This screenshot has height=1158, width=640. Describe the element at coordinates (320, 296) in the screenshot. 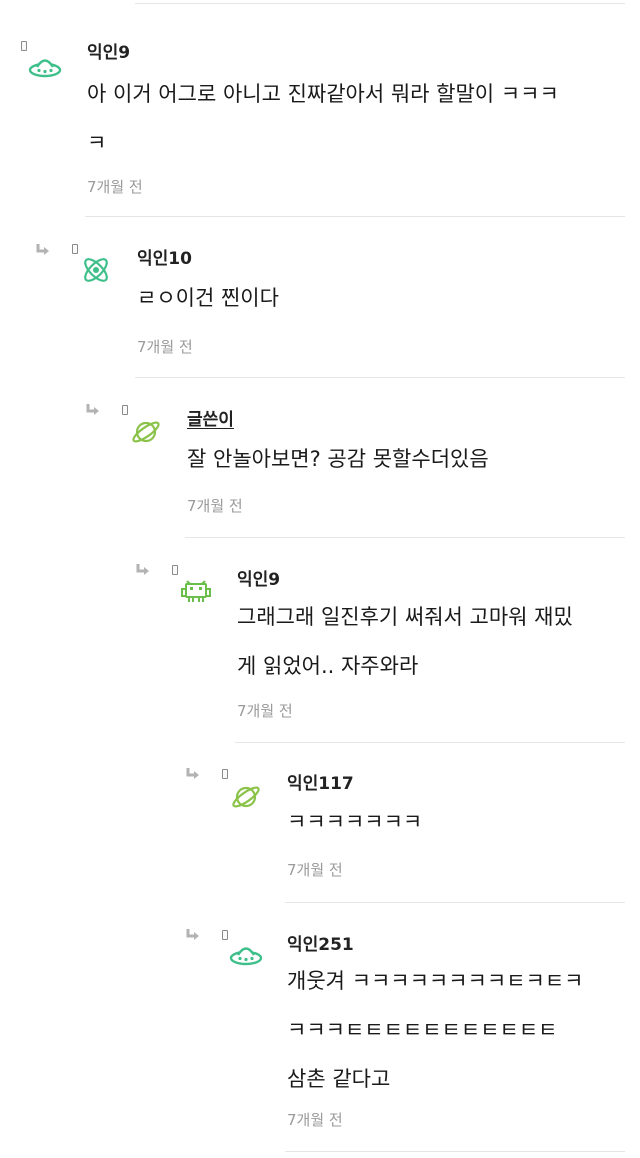

I see `comment-reply: 익인10 ㄹㅇ이건 찐이다 7개월 전` at that location.